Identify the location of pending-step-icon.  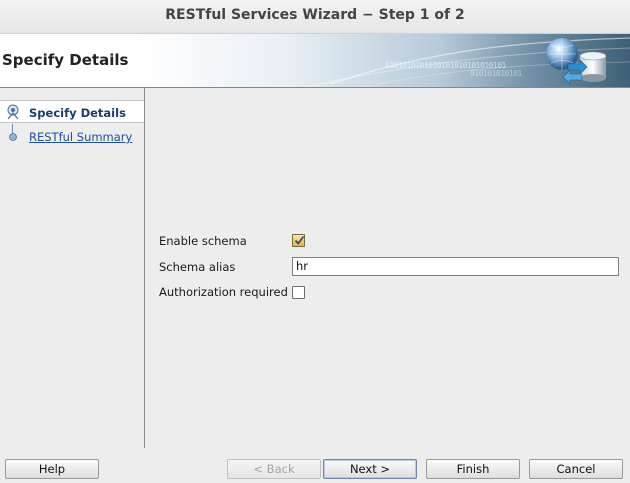
(13, 137).